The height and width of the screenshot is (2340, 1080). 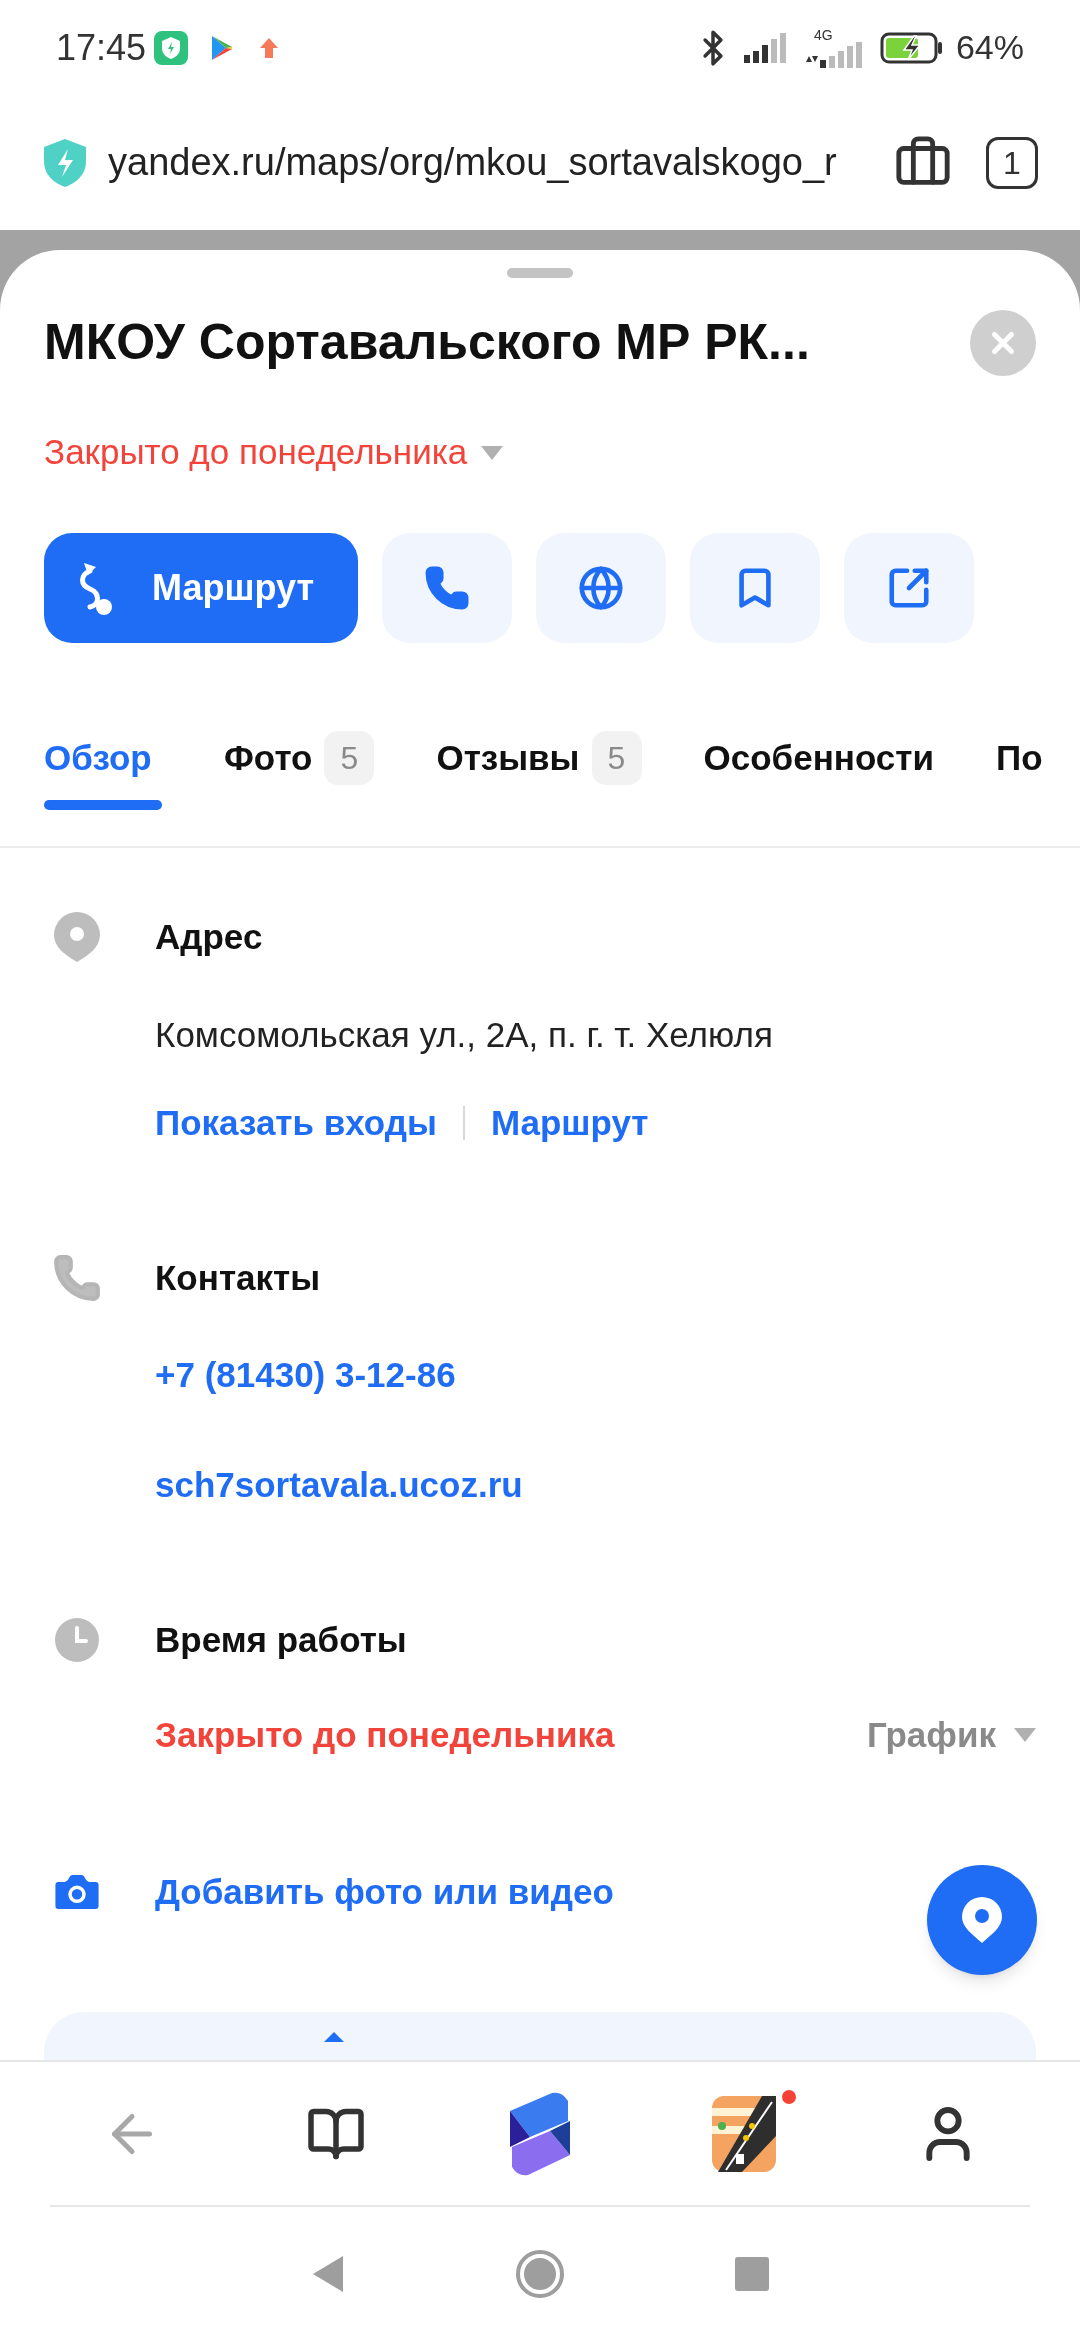 I want to click on share-button, so click(x=909, y=588).